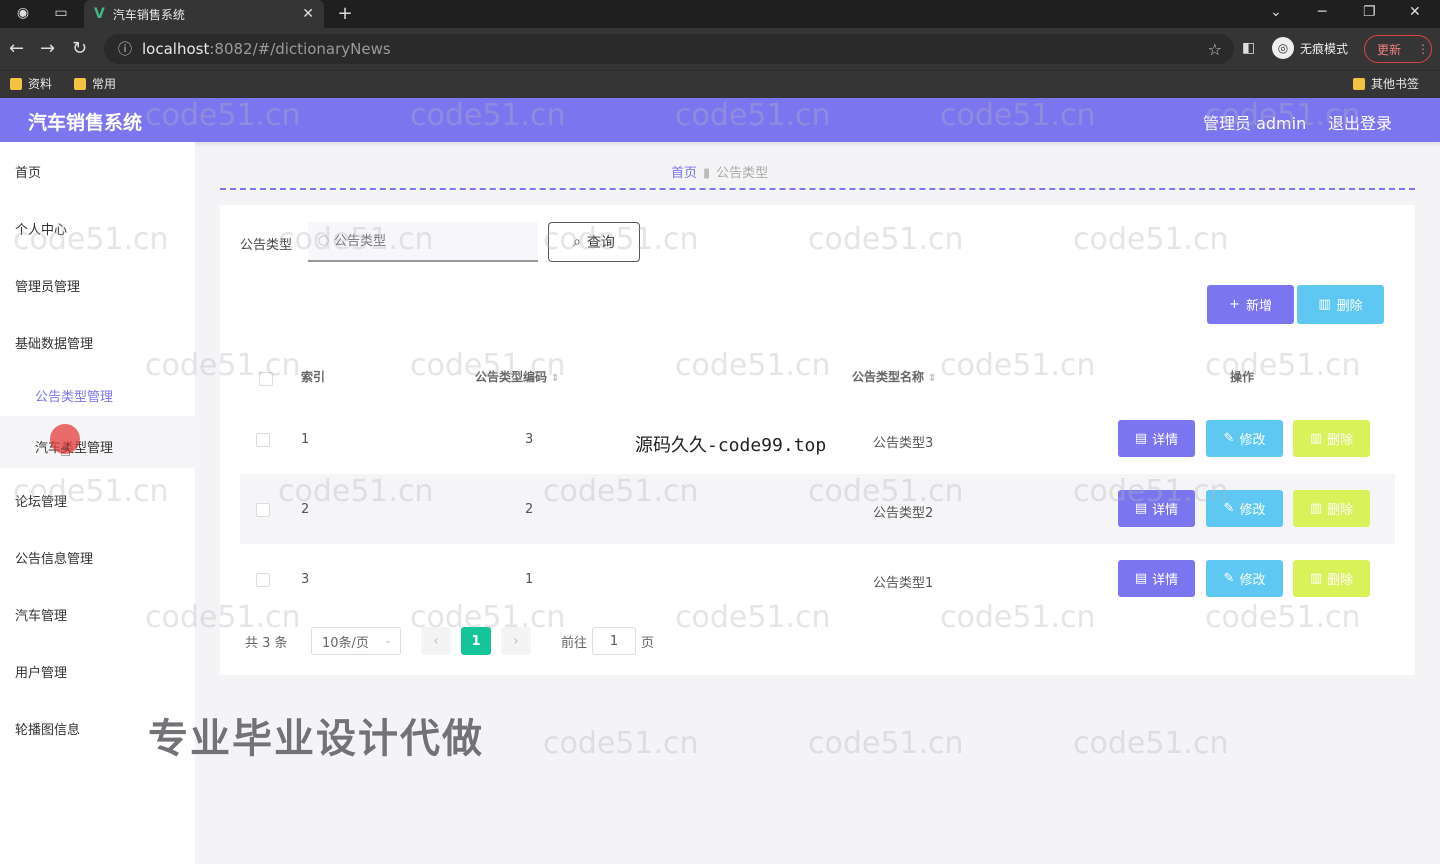 The height and width of the screenshot is (864, 1440). Describe the element at coordinates (1255, 123) in the screenshot. I see `current-user: 管理员 admin` at that location.